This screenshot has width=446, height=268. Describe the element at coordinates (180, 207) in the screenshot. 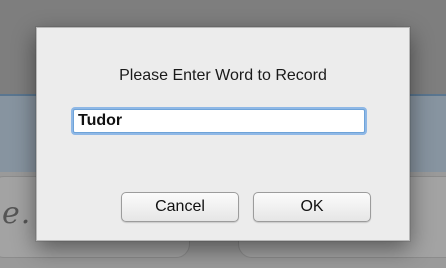

I see `cancel-button: Cancel` at that location.